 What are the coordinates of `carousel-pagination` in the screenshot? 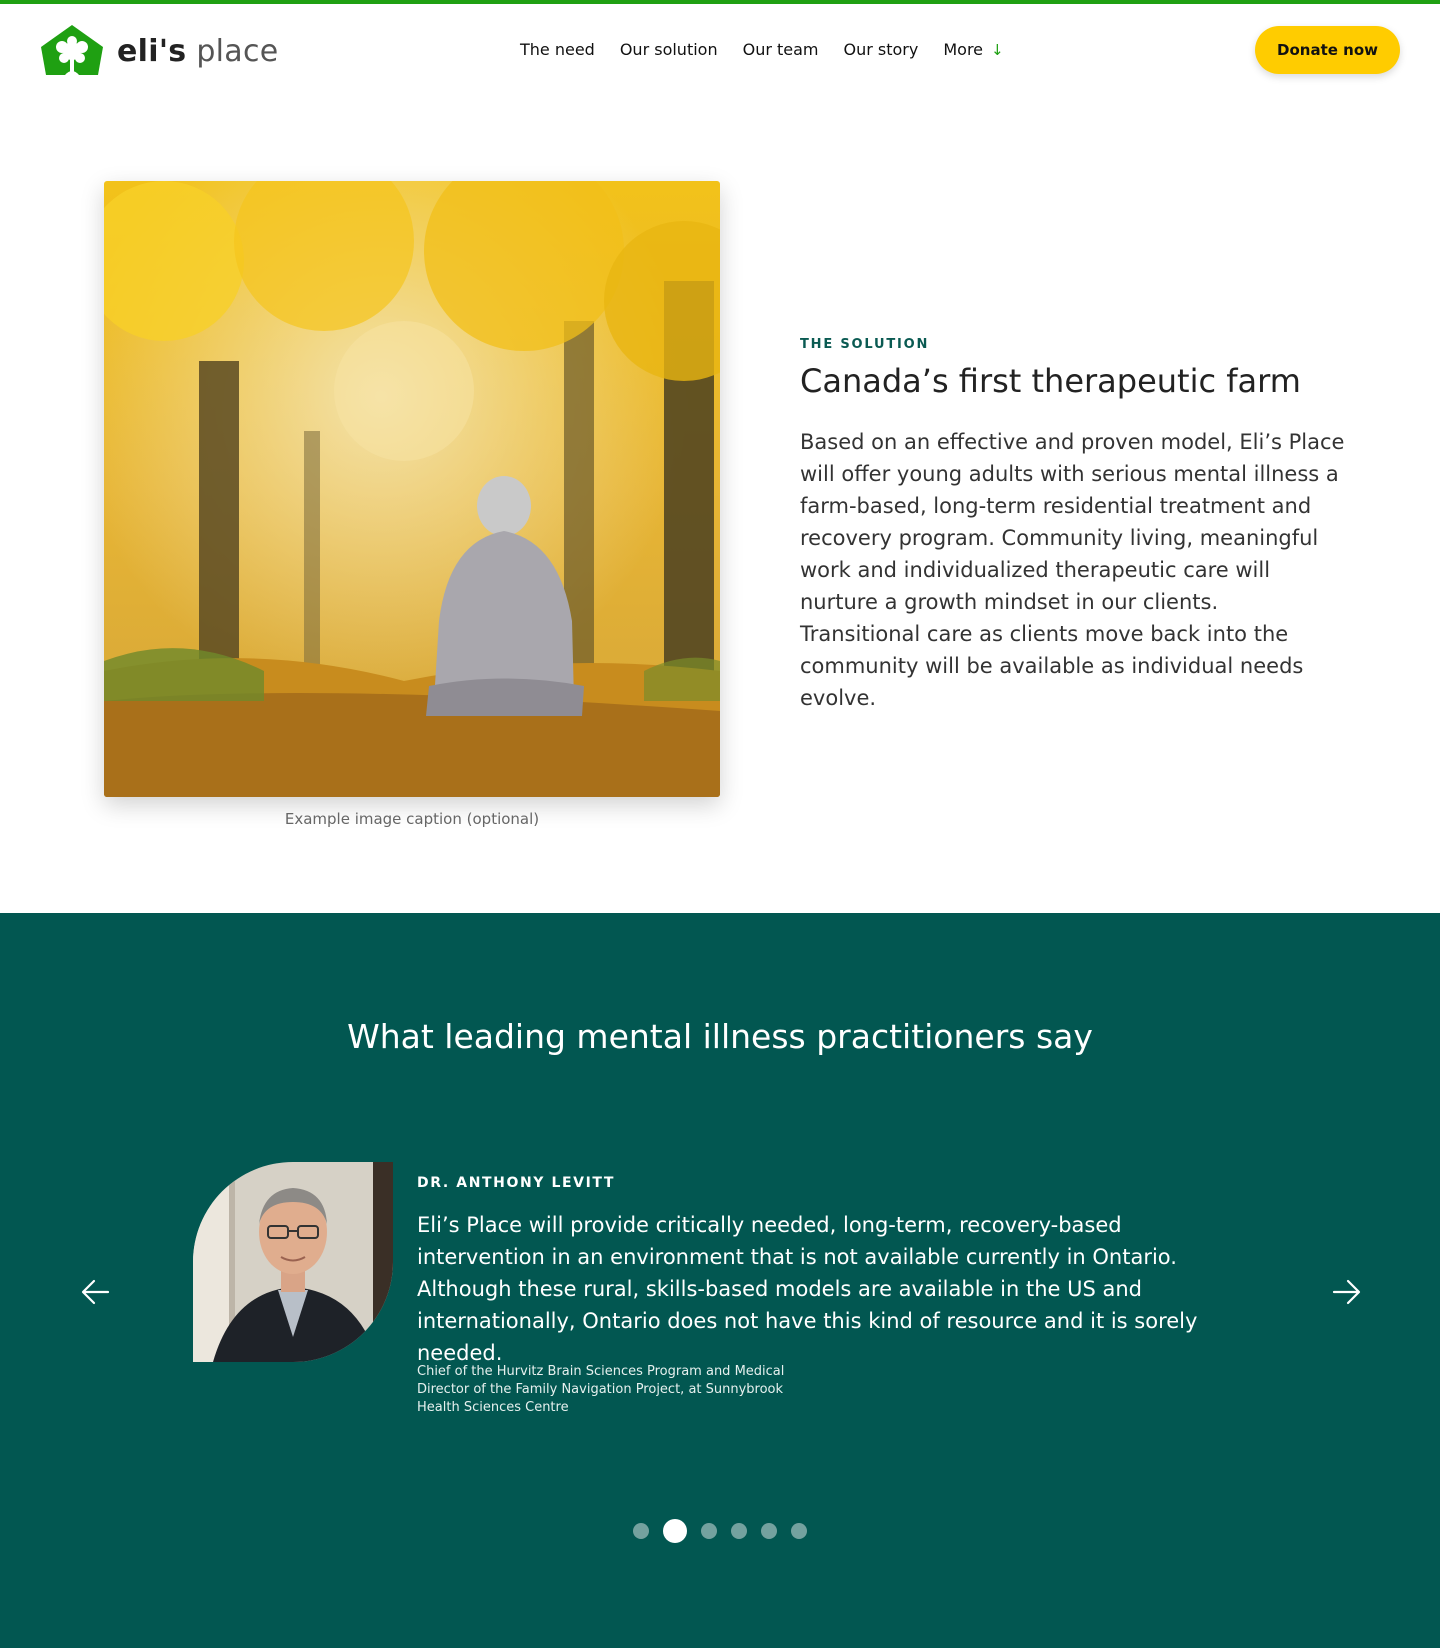 It's located at (720, 1531).